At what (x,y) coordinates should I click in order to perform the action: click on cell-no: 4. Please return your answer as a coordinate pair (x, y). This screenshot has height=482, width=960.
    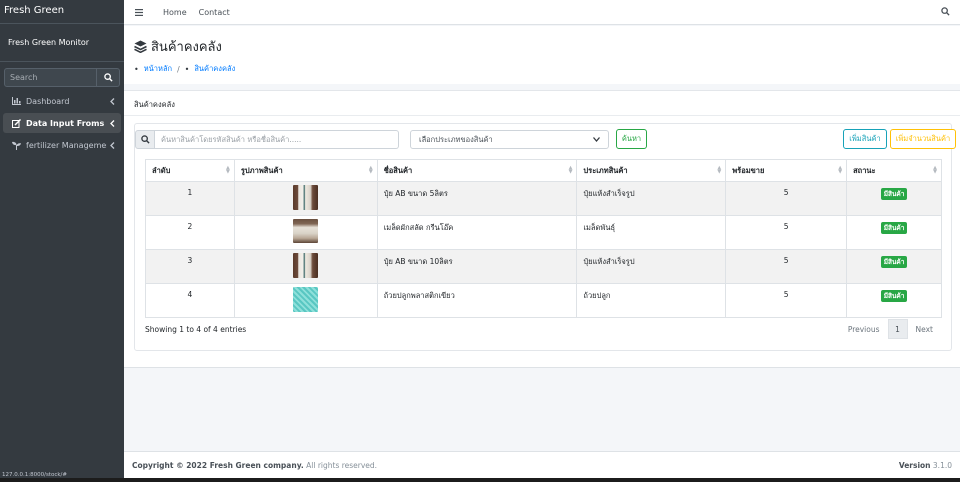
    Looking at the image, I should click on (190, 300).